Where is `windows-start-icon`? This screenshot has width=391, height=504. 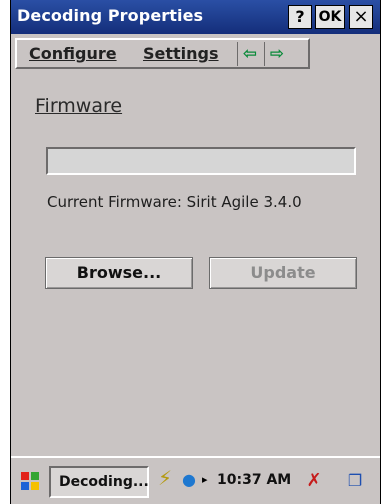
windows-start-icon is located at coordinates (31, 482).